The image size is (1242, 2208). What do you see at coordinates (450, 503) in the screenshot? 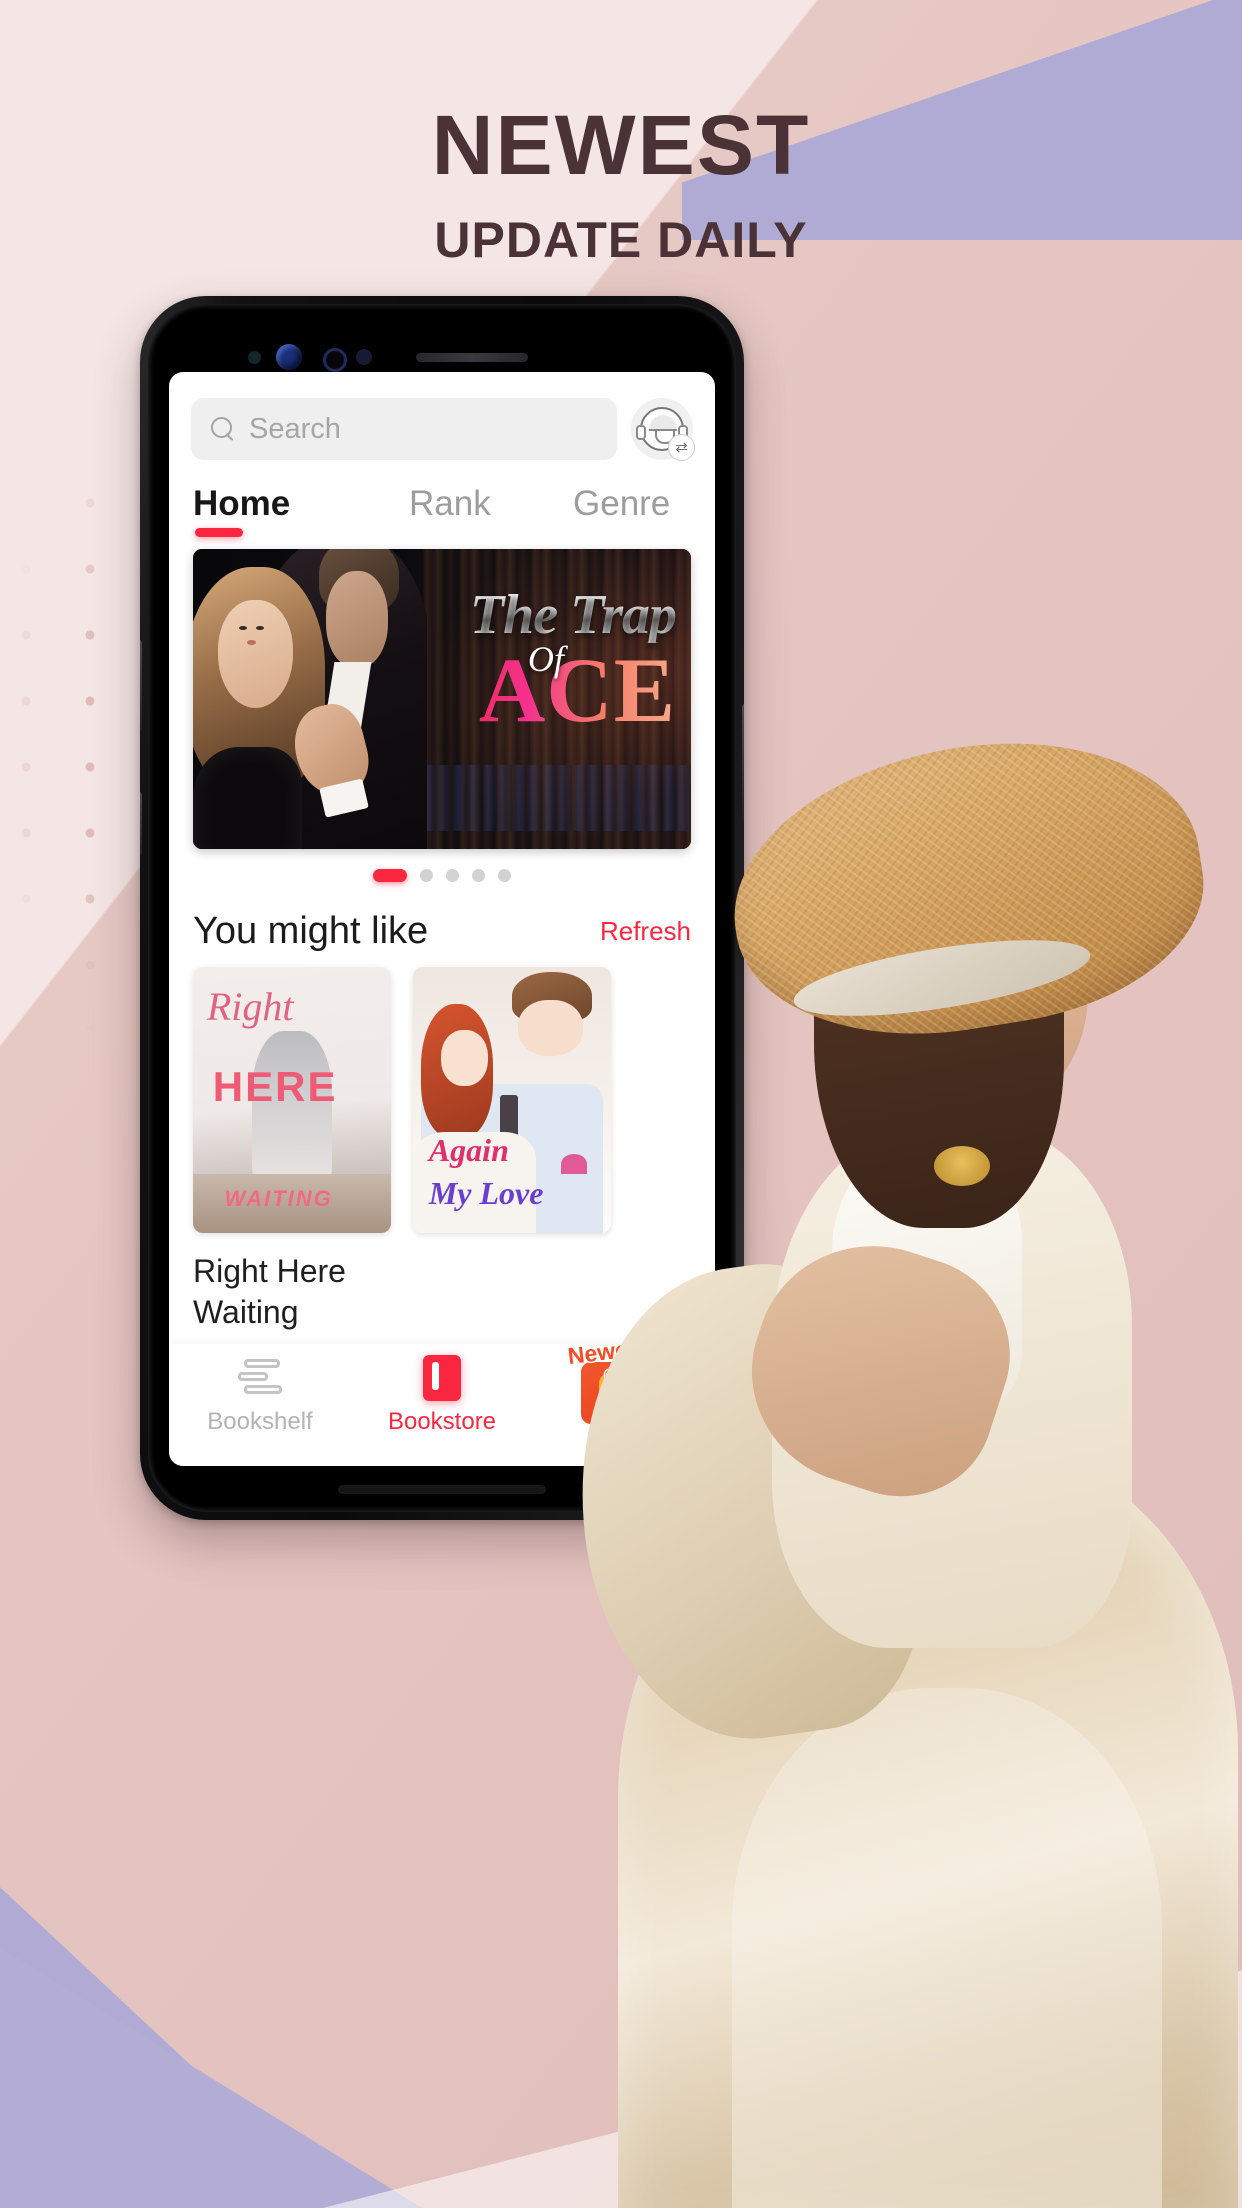
I see `tab-rank-label: Rank` at bounding box center [450, 503].